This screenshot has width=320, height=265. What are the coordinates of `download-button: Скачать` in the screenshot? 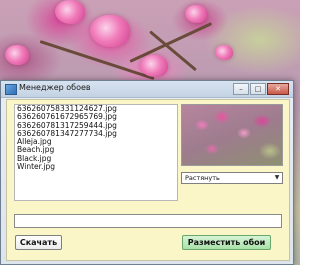 It's located at (38, 242).